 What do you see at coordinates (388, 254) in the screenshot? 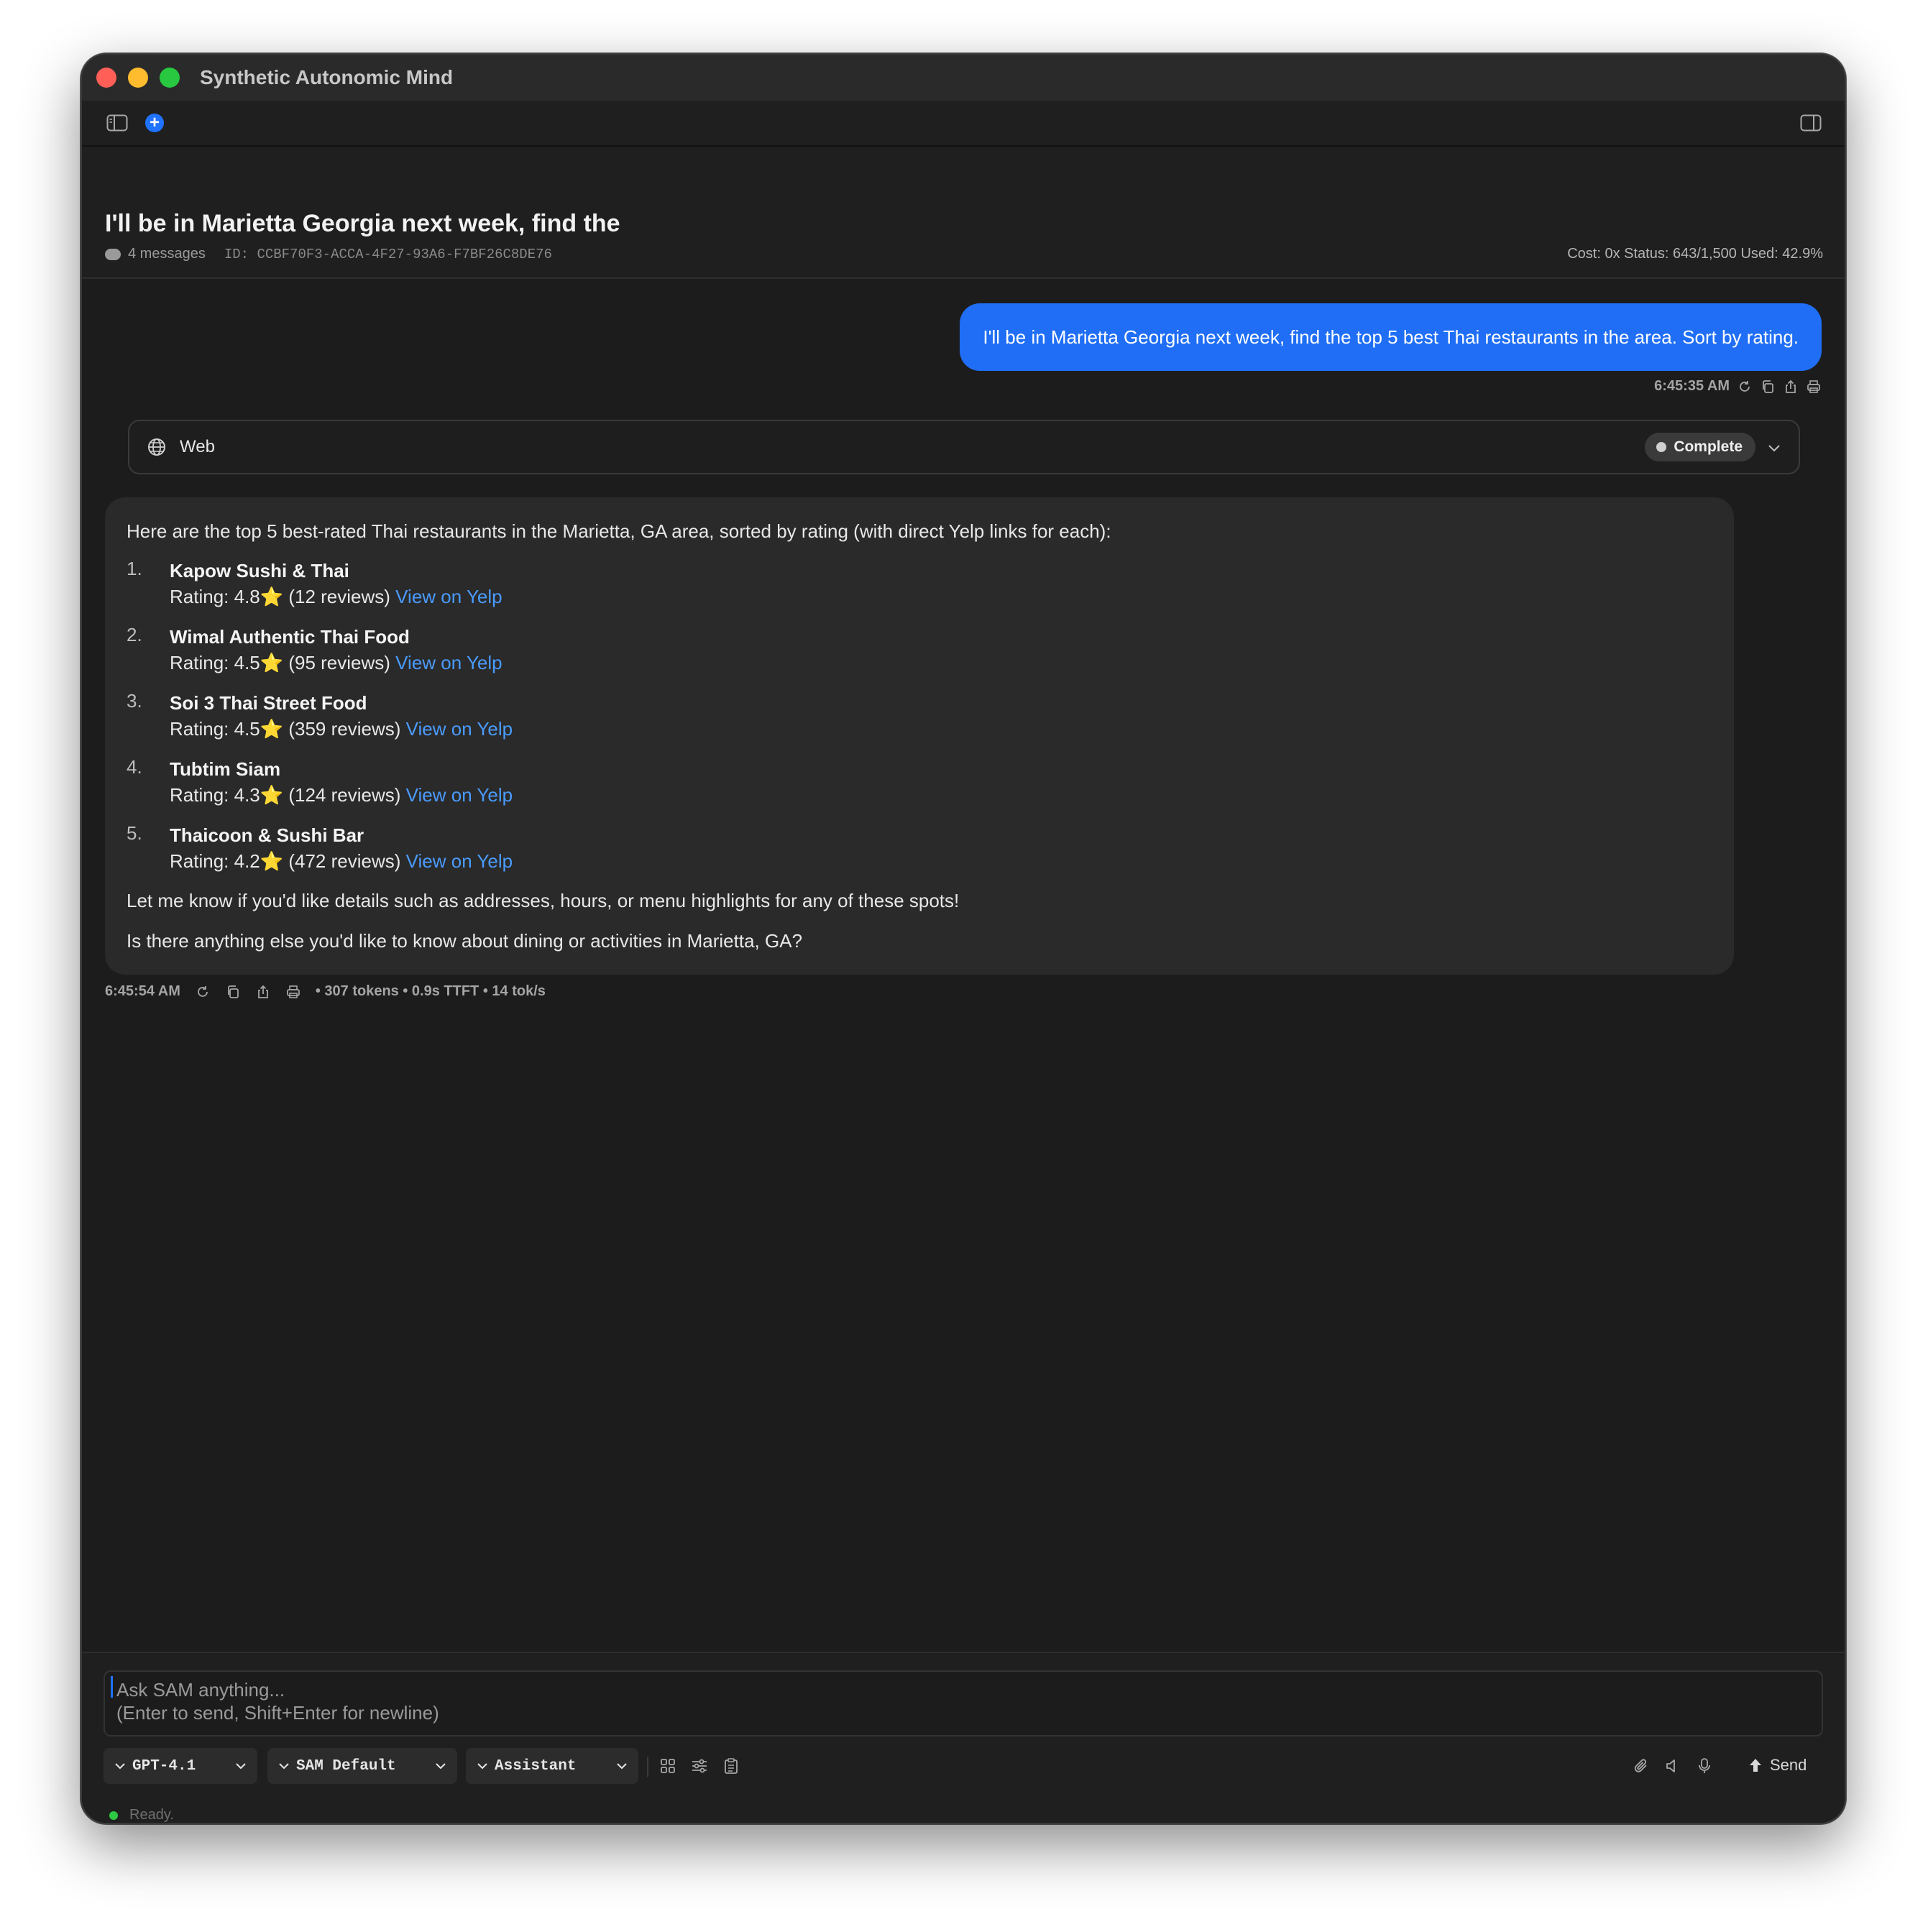
I see `conversation-id: ID: CCBF70F3-ACCA-4F27-93A6-F7BF26C8DE76` at bounding box center [388, 254].